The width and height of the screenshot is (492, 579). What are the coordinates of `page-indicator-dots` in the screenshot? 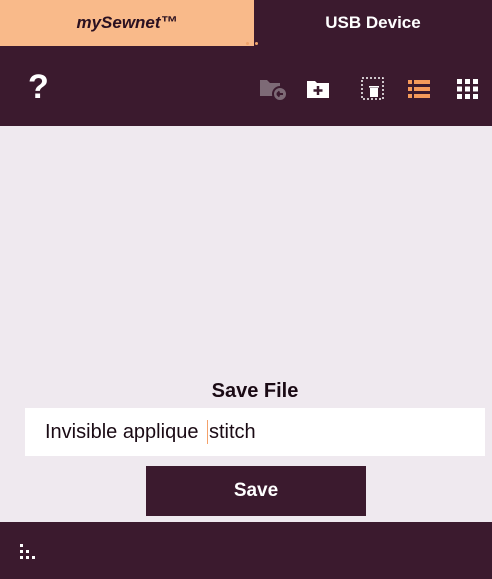 It's located at (252, 43).